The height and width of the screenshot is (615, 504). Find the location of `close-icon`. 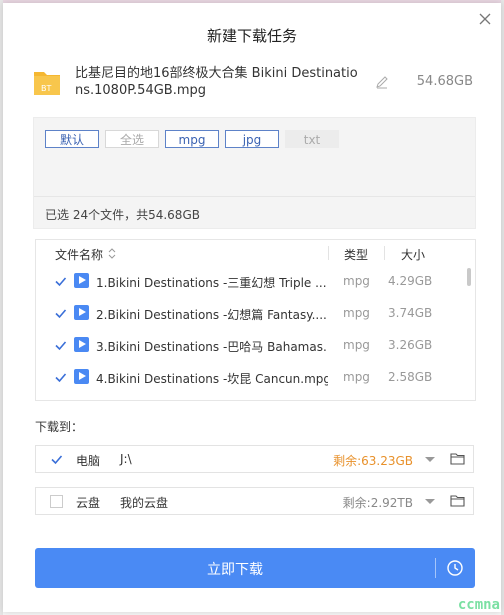

close-icon is located at coordinates (485, 19).